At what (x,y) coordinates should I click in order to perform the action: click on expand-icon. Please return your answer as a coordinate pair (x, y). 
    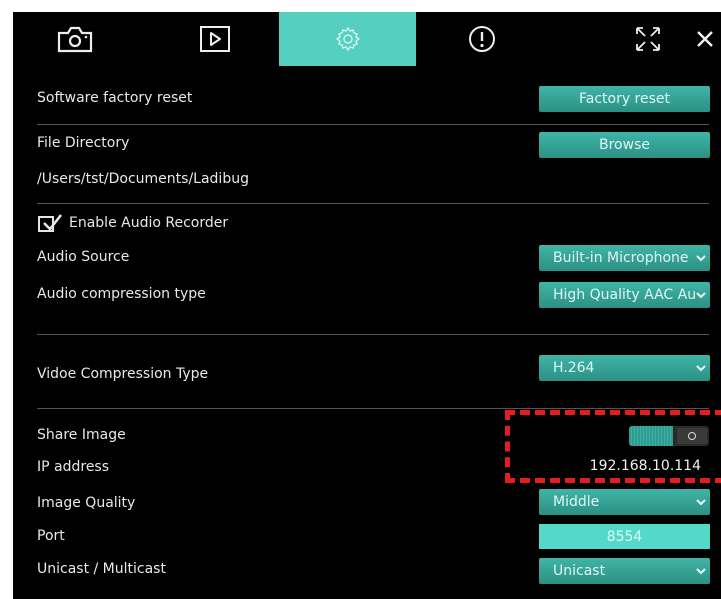
    Looking at the image, I should click on (648, 39).